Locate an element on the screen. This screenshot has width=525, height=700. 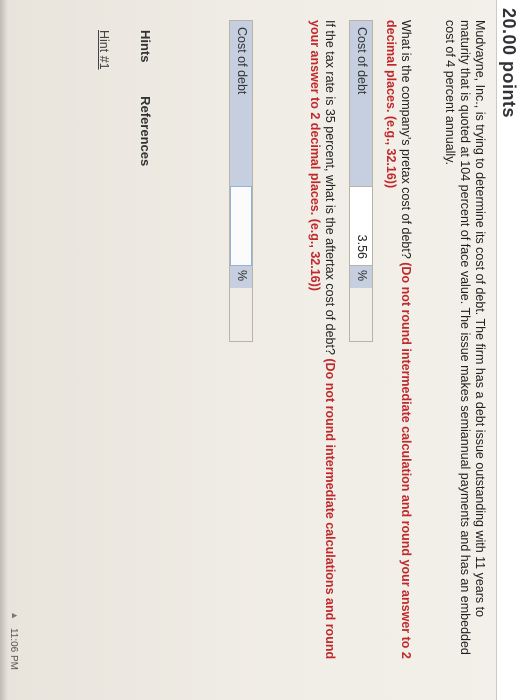
answer-2-unit: % is located at coordinates (241, 277).